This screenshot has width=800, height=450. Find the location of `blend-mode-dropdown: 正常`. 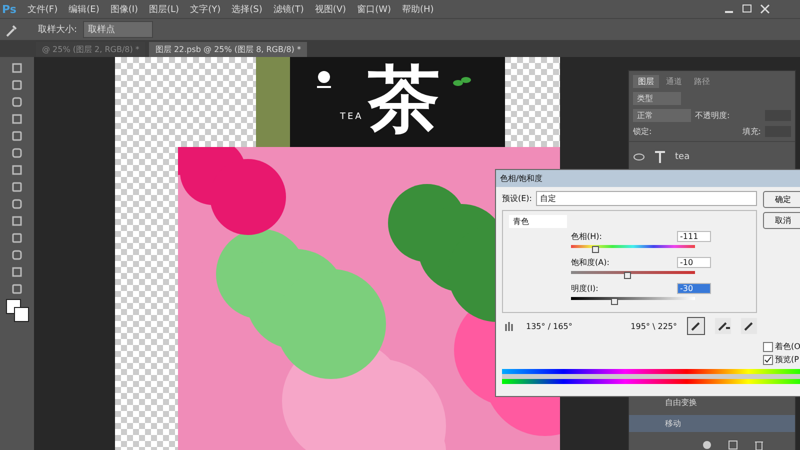

blend-mode-dropdown: 正常 is located at coordinates (662, 115).